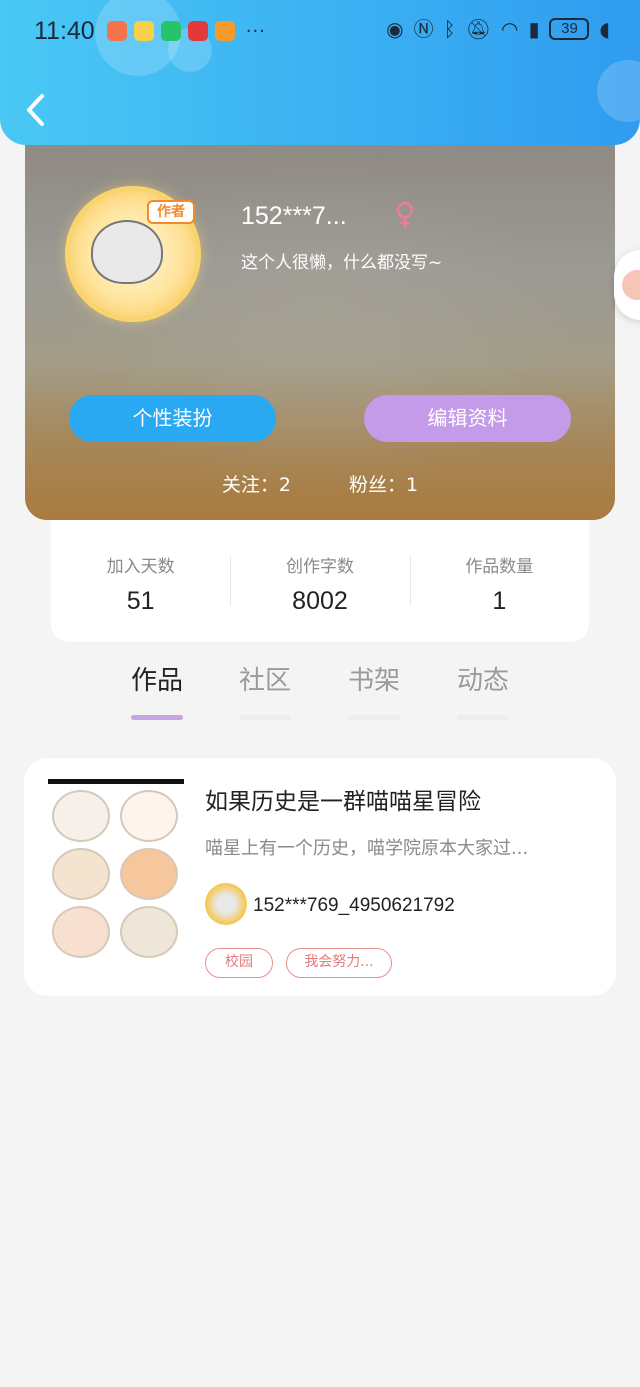 The height and width of the screenshot is (1387, 640). What do you see at coordinates (320, 483) in the screenshot?
I see `follow-stats: 关注：2 粉丝：1` at bounding box center [320, 483].